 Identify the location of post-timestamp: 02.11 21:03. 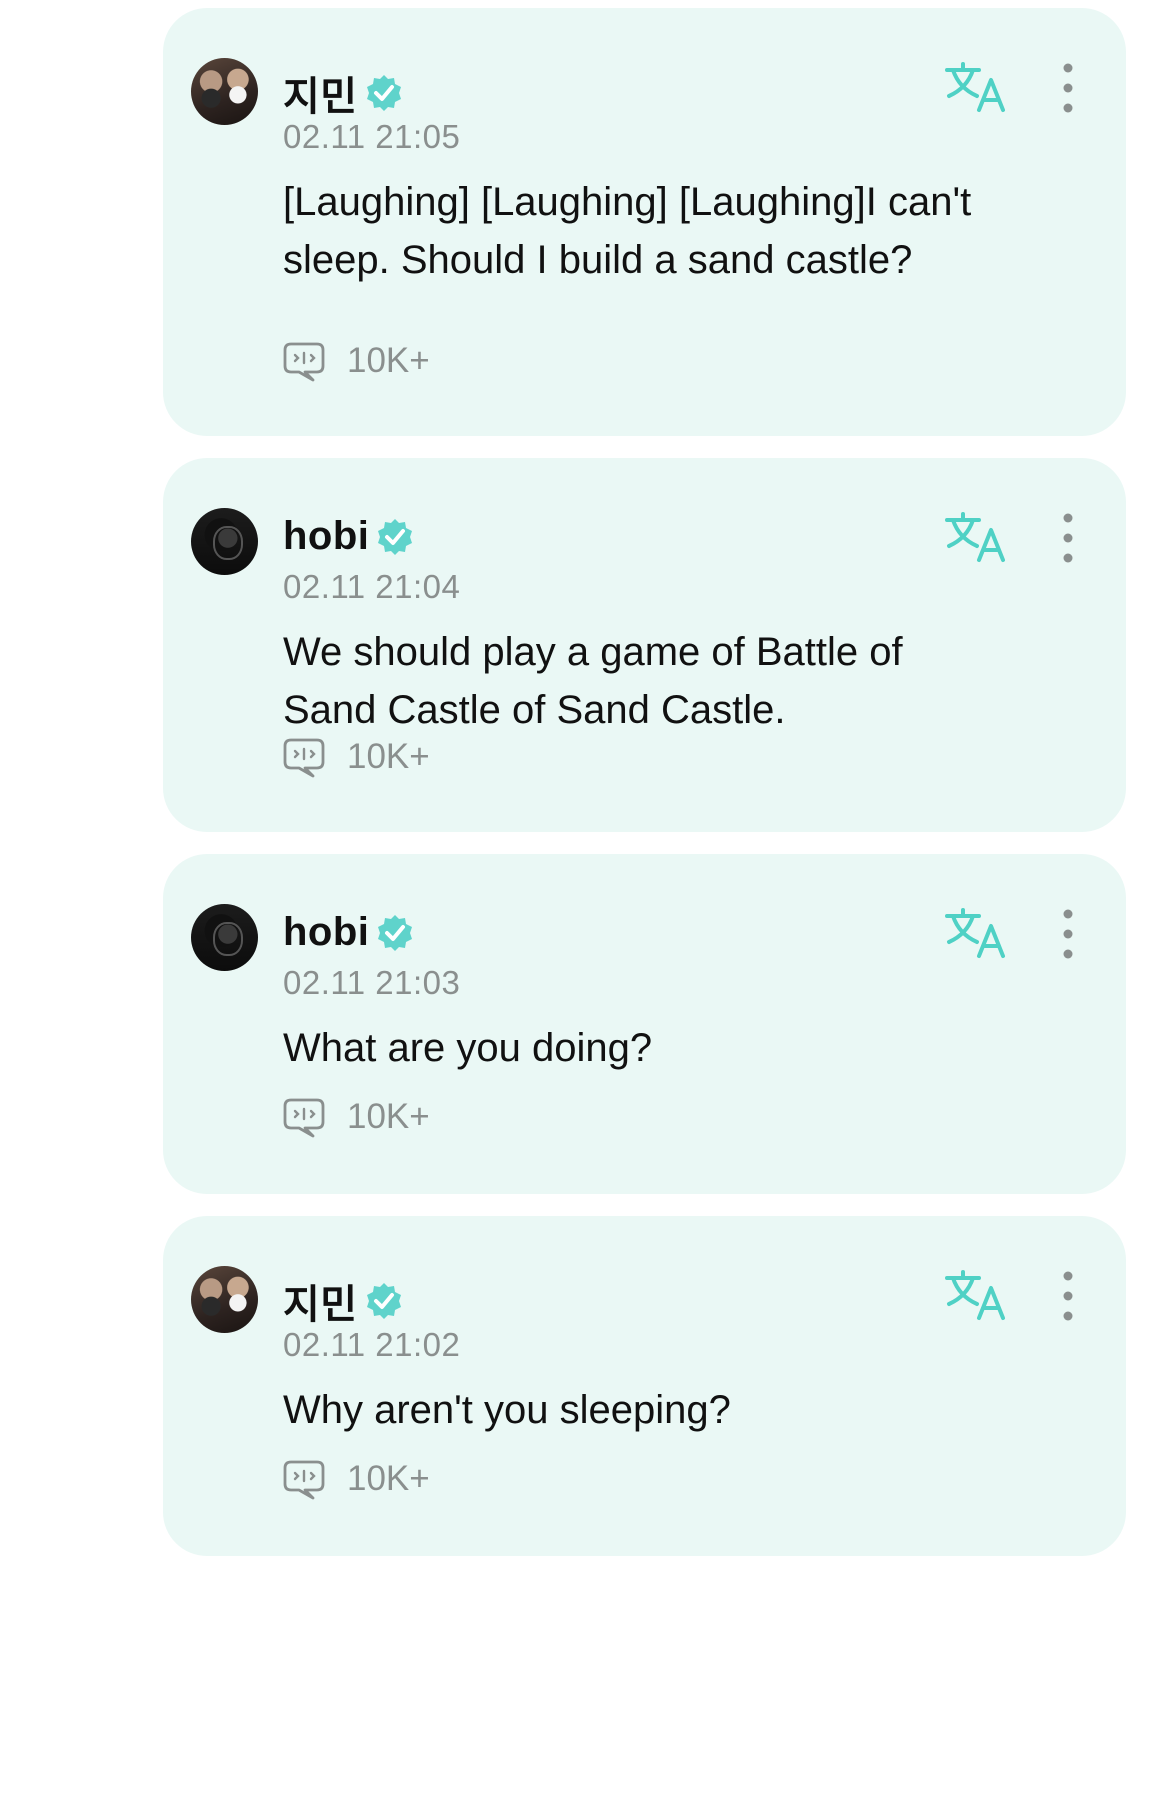
(372, 982).